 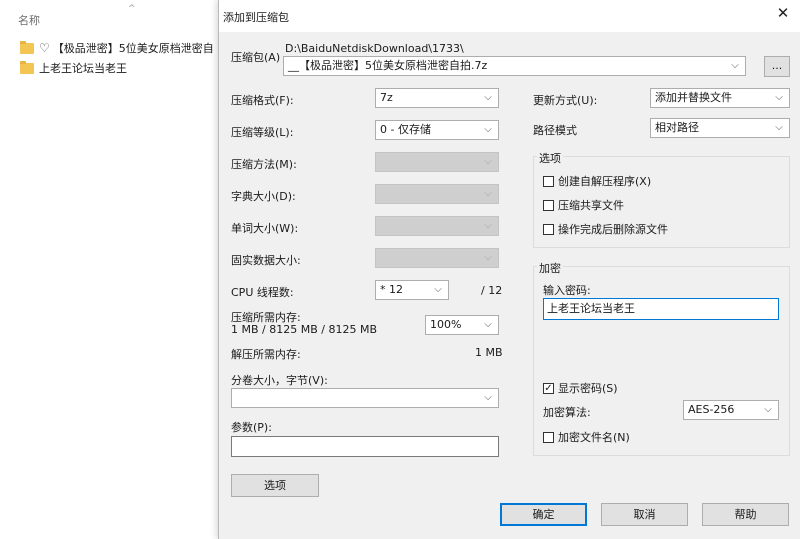 I want to click on encrypt-names-label: 加密文件名(N), so click(x=594, y=437).